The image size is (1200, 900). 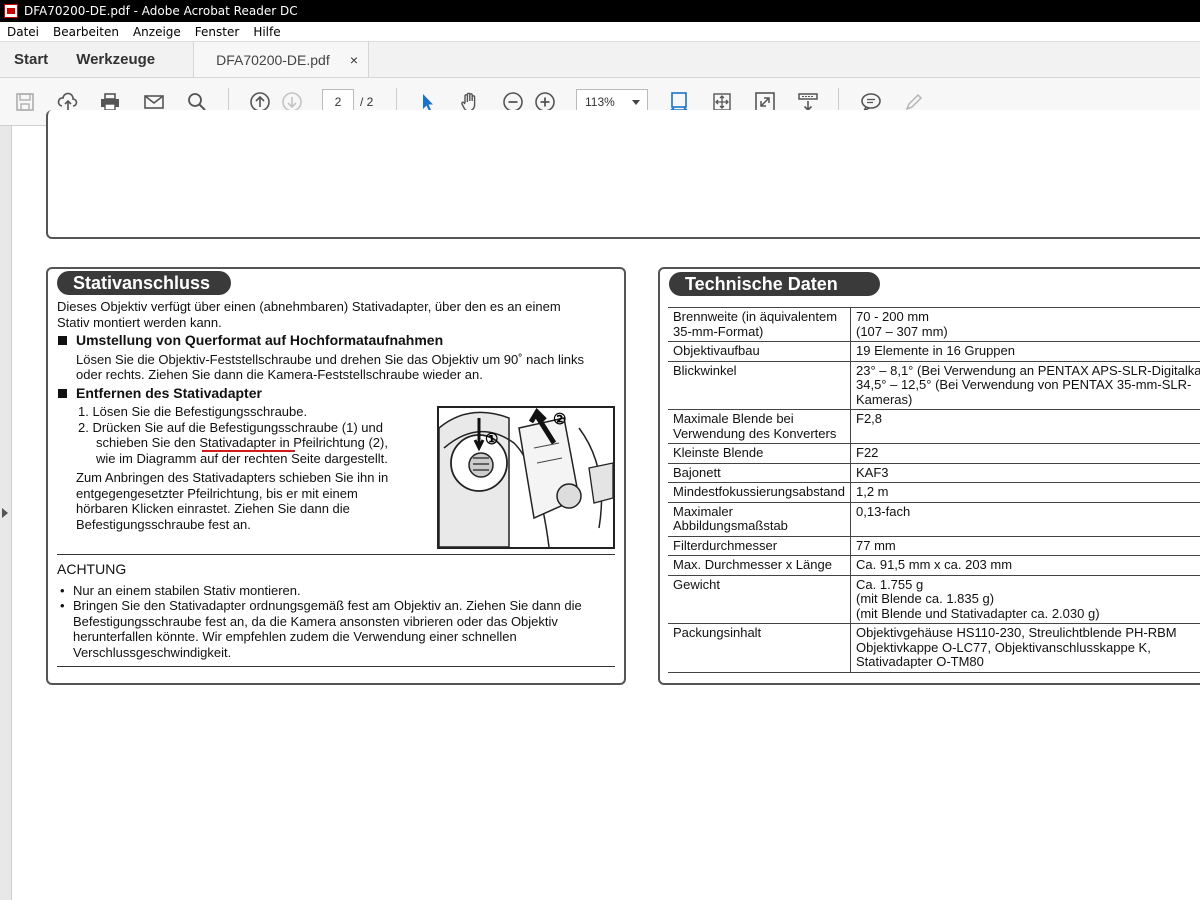 What do you see at coordinates (248, 451) in the screenshot?
I see `red-underline-annotation` at bounding box center [248, 451].